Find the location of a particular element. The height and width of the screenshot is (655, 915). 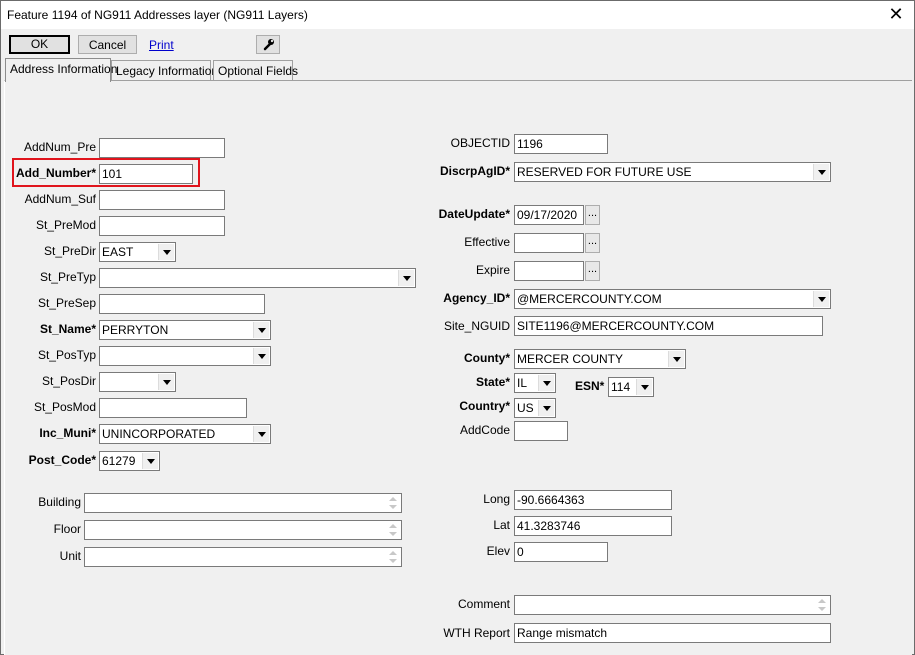

st-posmod-field is located at coordinates (173, 408).